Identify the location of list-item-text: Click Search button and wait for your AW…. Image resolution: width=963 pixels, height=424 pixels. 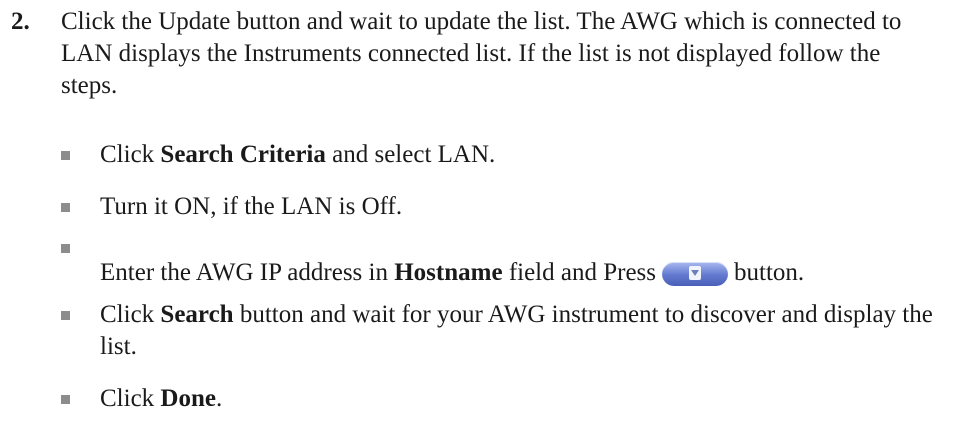
(516, 330).